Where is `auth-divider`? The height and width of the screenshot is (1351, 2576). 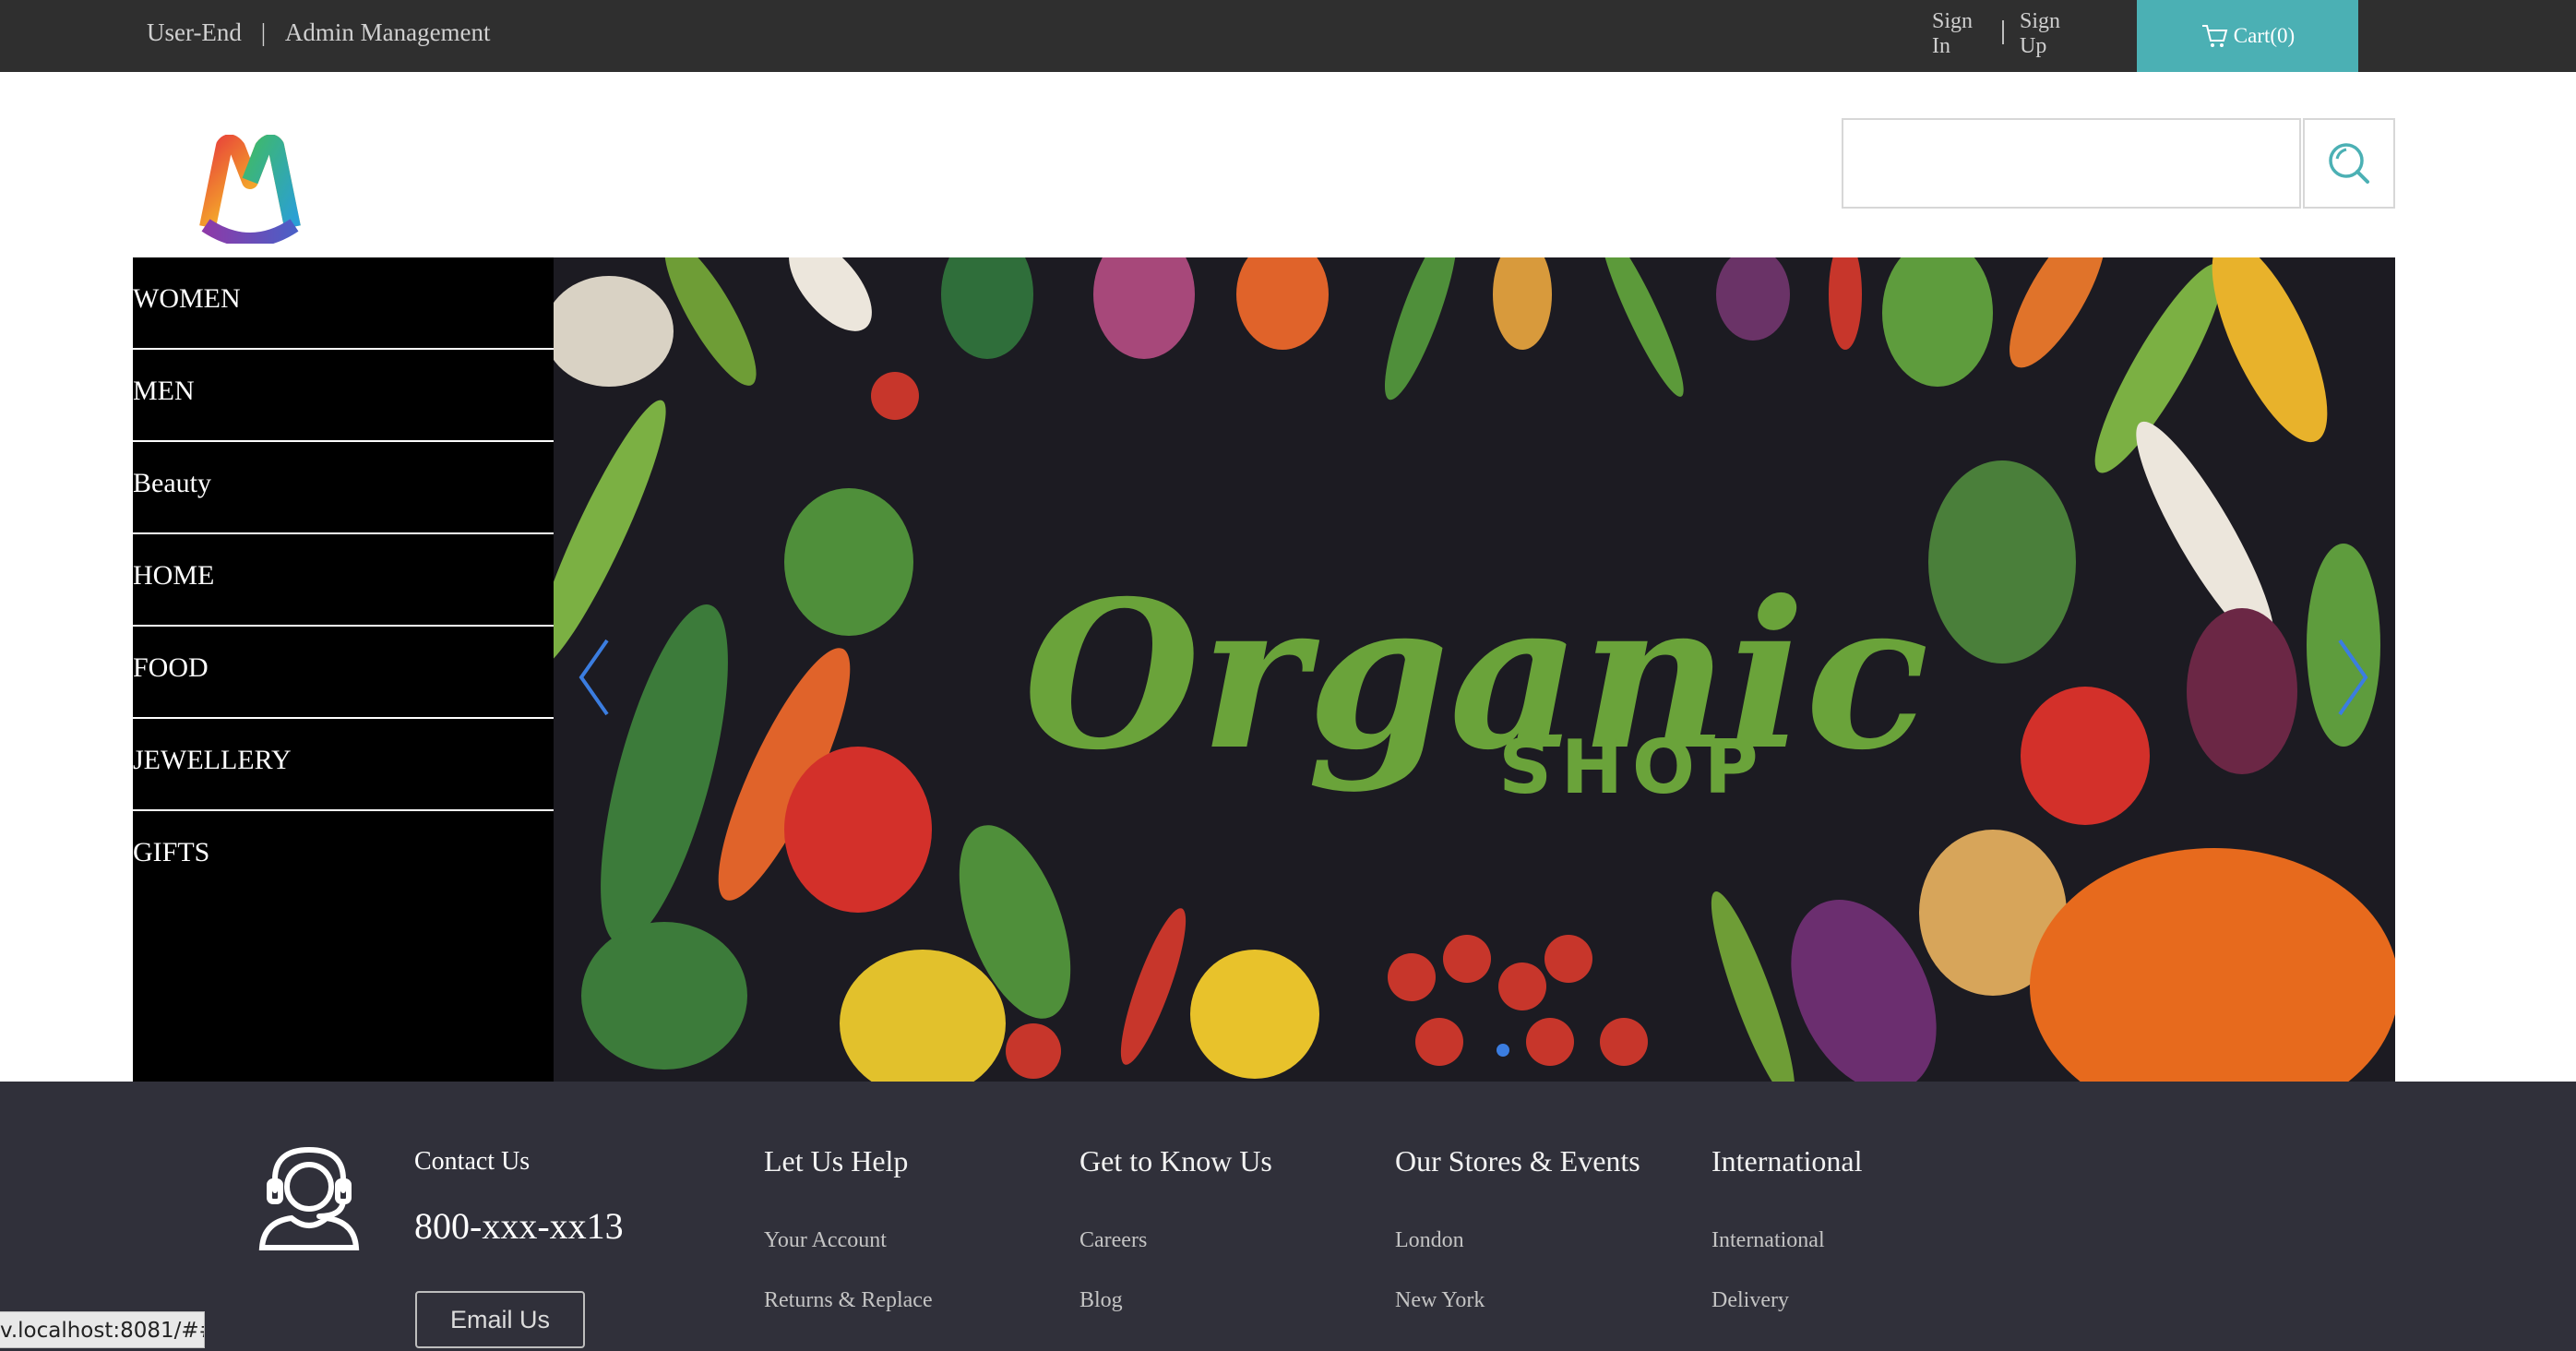 auth-divider is located at coordinates (2003, 32).